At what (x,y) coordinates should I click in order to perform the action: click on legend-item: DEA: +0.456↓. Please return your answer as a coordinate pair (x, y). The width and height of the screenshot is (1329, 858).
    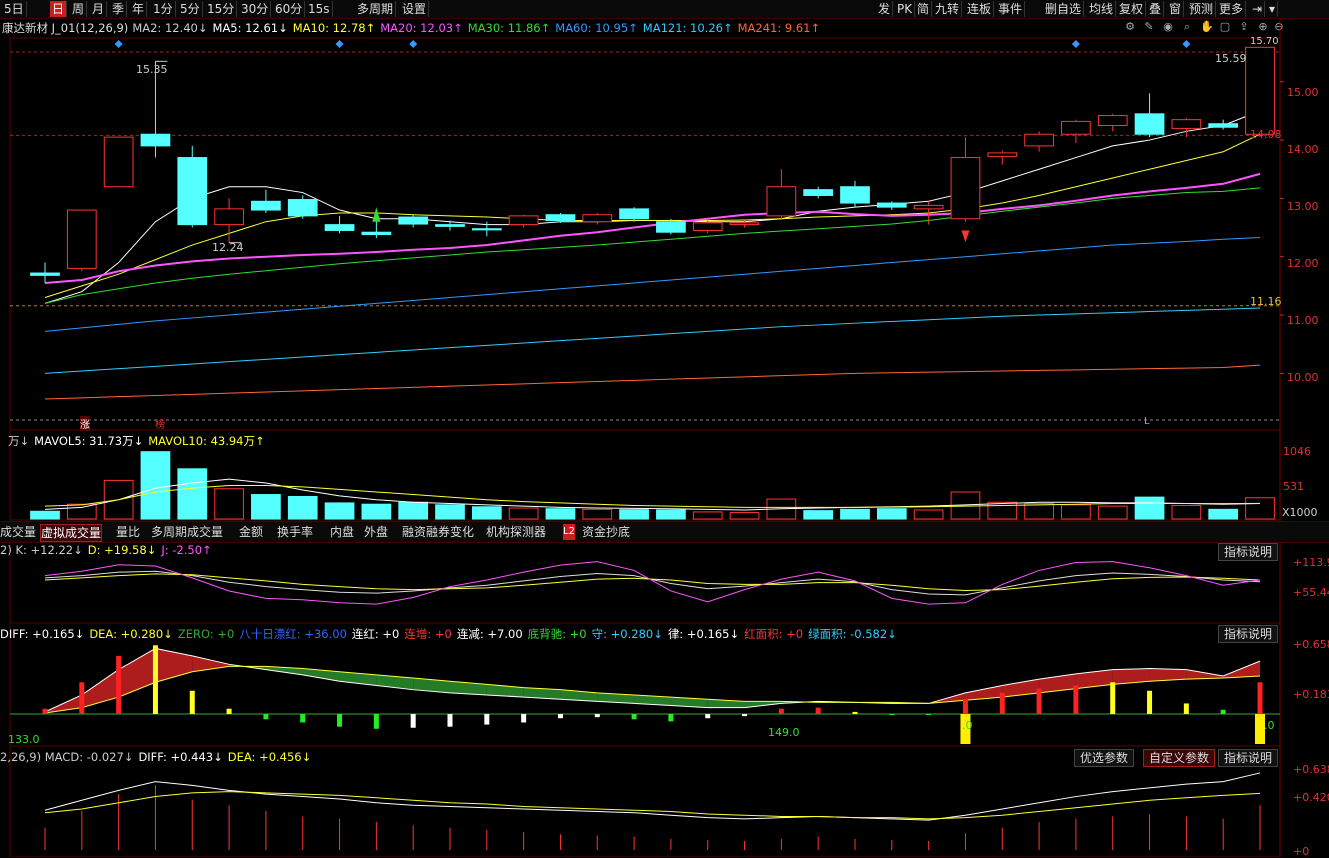
    Looking at the image, I should click on (269, 757).